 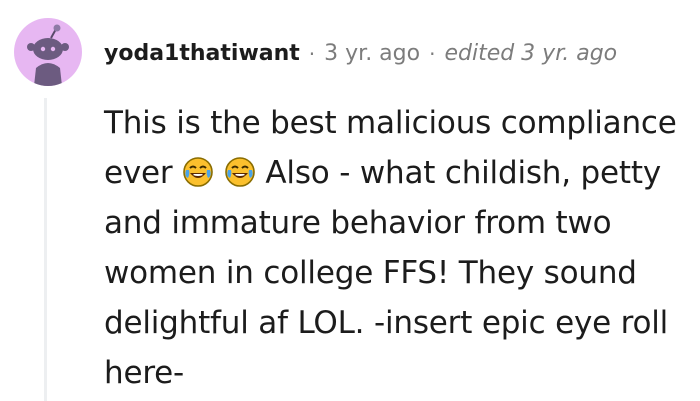 I want to click on user-avatar, so click(x=48, y=52).